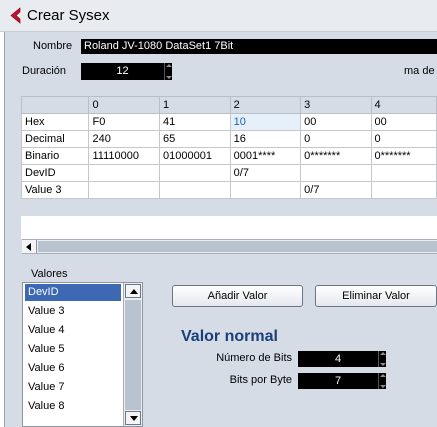  I want to click on table-header-row: 0 1 2 3 4, so click(228, 105).